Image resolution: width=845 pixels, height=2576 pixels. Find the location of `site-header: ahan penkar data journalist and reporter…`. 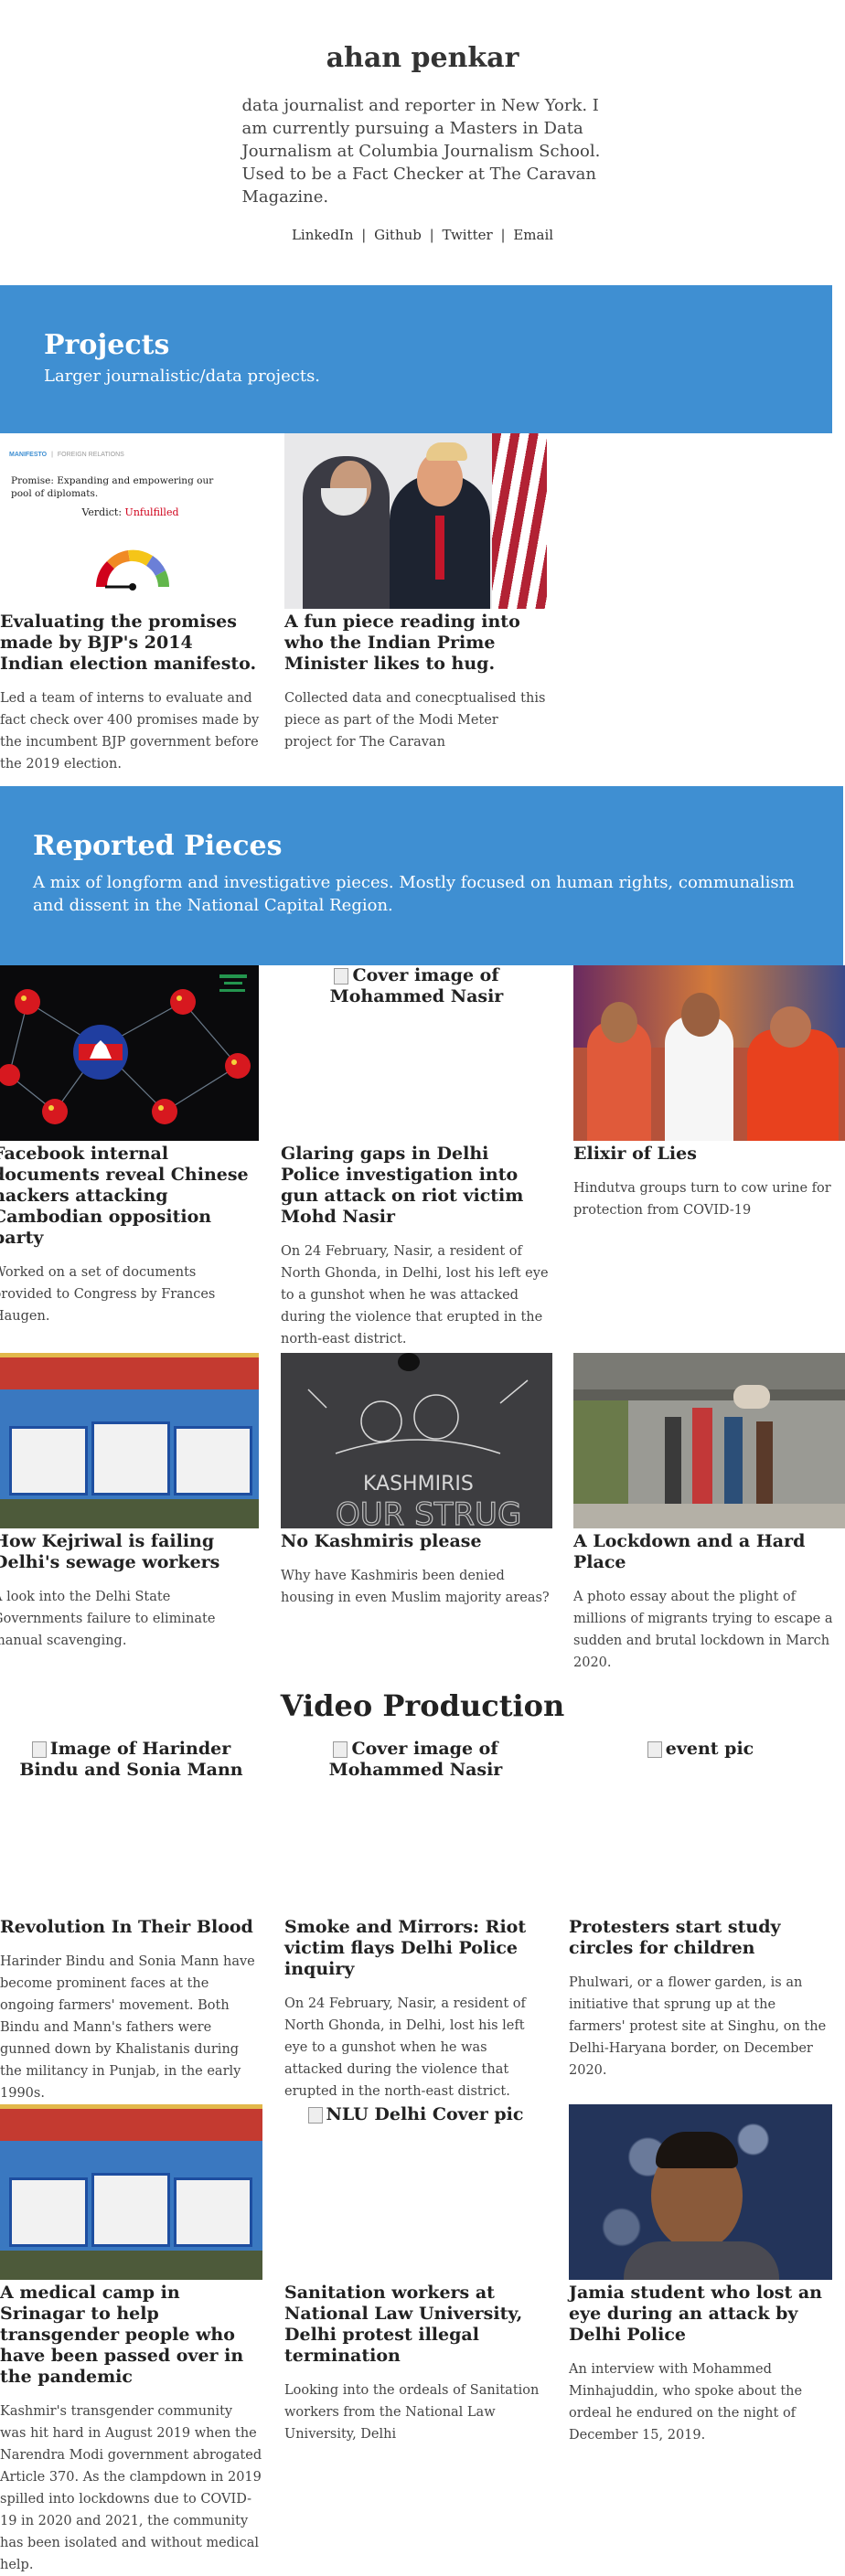

site-header: ahan penkar data journalist and reporter… is located at coordinates (423, 122).